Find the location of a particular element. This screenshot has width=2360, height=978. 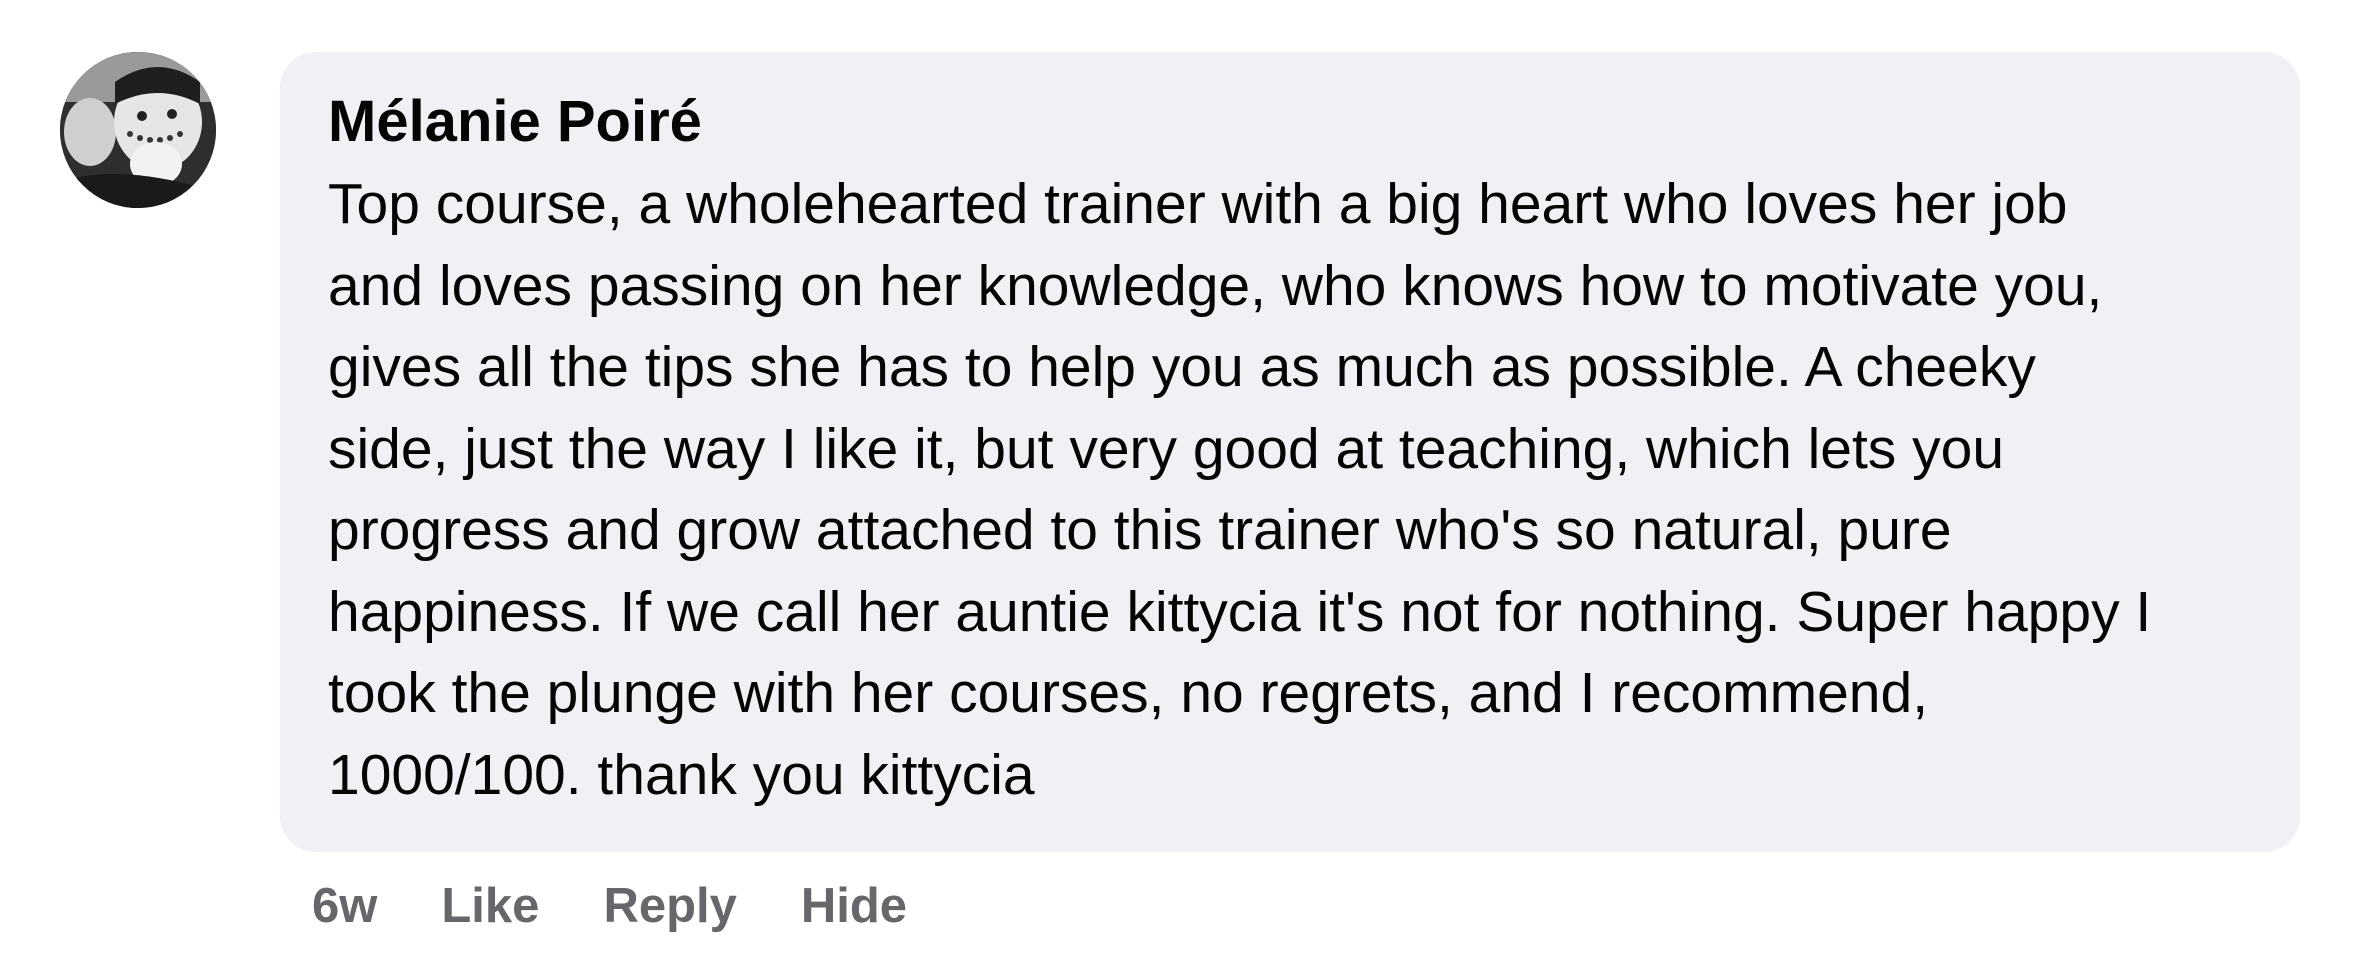

profile-photo-icon is located at coordinates (138, 130).